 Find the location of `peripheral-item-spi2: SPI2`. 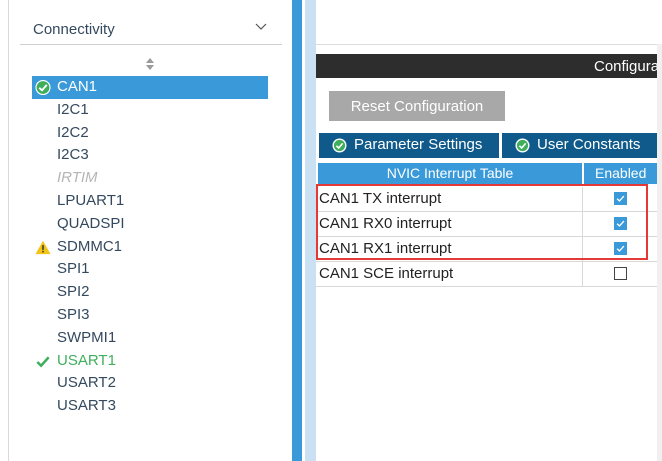

peripheral-item-spi2: SPI2 is located at coordinates (150, 292).